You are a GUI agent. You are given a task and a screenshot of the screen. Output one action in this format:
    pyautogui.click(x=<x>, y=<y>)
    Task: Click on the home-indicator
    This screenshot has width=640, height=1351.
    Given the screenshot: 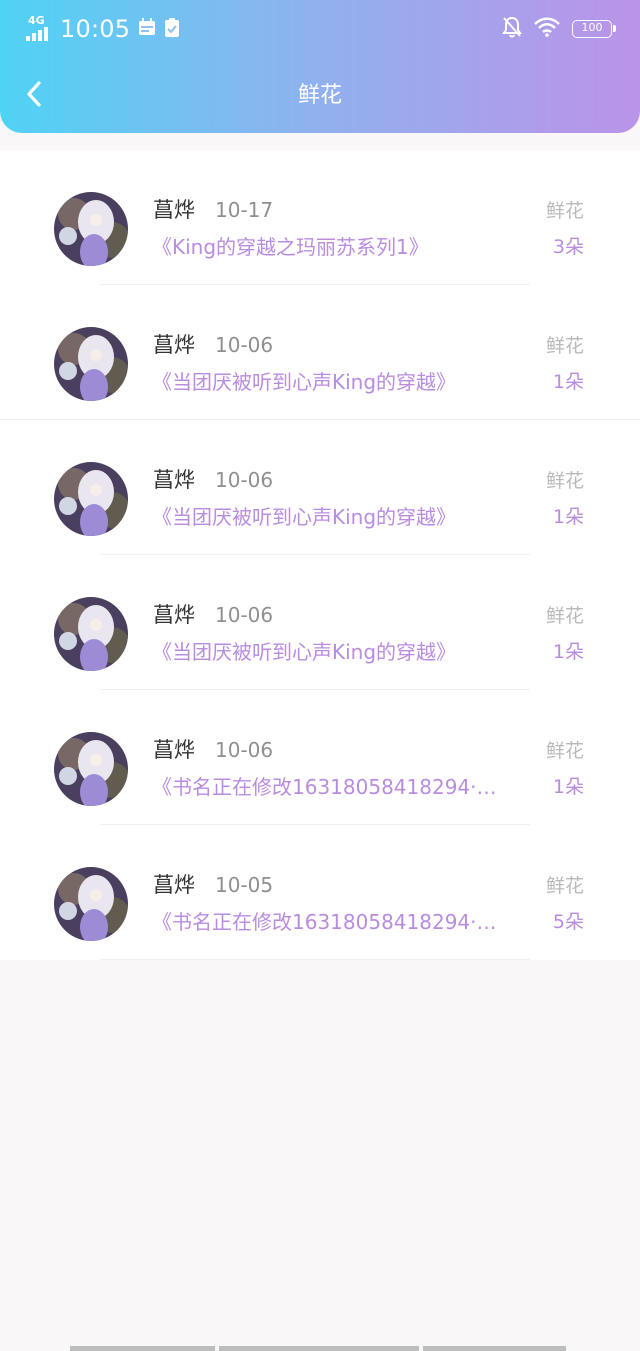 What is the action you would take?
    pyautogui.click(x=320, y=1348)
    